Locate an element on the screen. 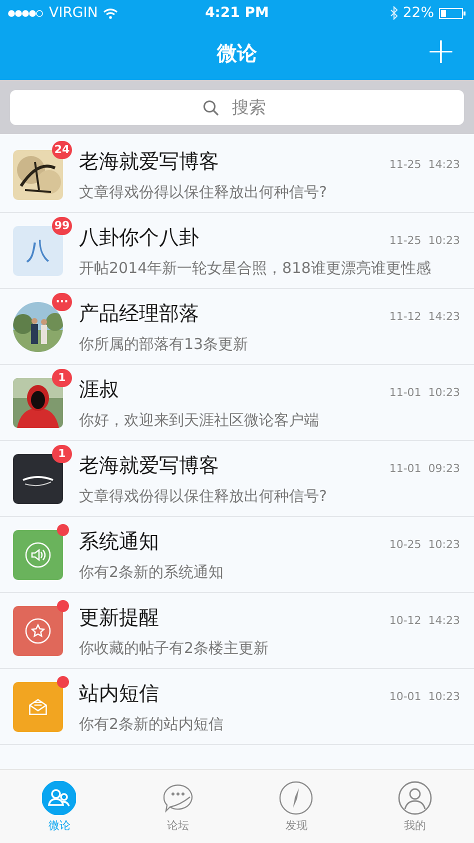  search-field: 搜索 is located at coordinates (237, 107).